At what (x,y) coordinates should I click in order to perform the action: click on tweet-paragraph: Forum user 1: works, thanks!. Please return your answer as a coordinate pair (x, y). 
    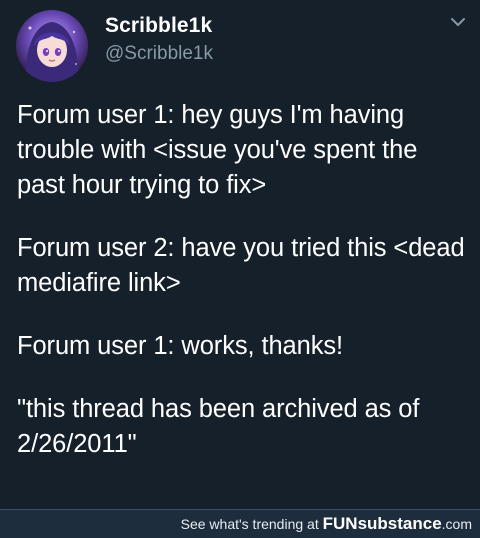
    Looking at the image, I should click on (180, 346).